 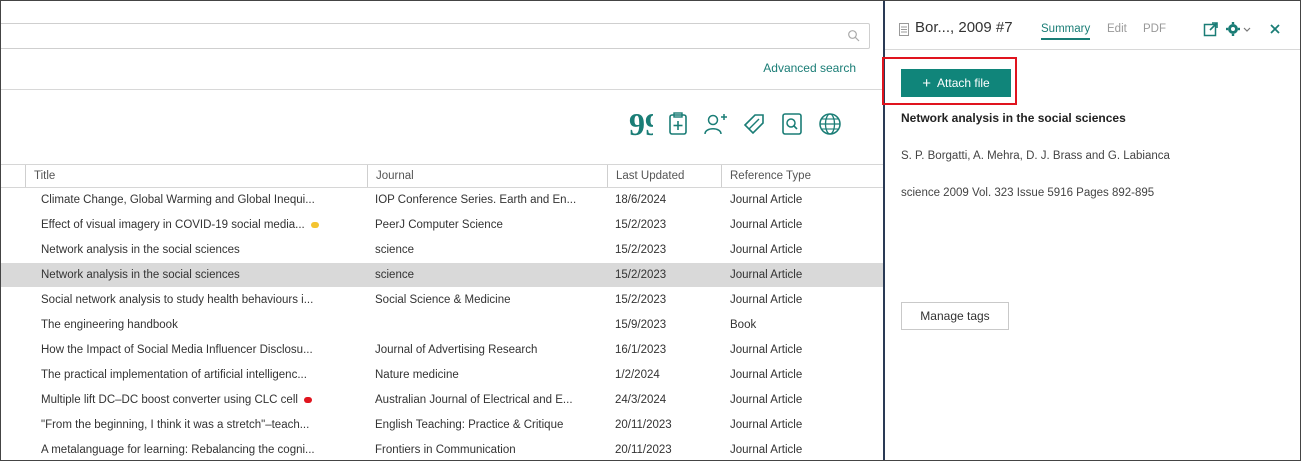 What do you see at coordinates (802, 176) in the screenshot?
I see `column-reference-type: Reference Type` at bounding box center [802, 176].